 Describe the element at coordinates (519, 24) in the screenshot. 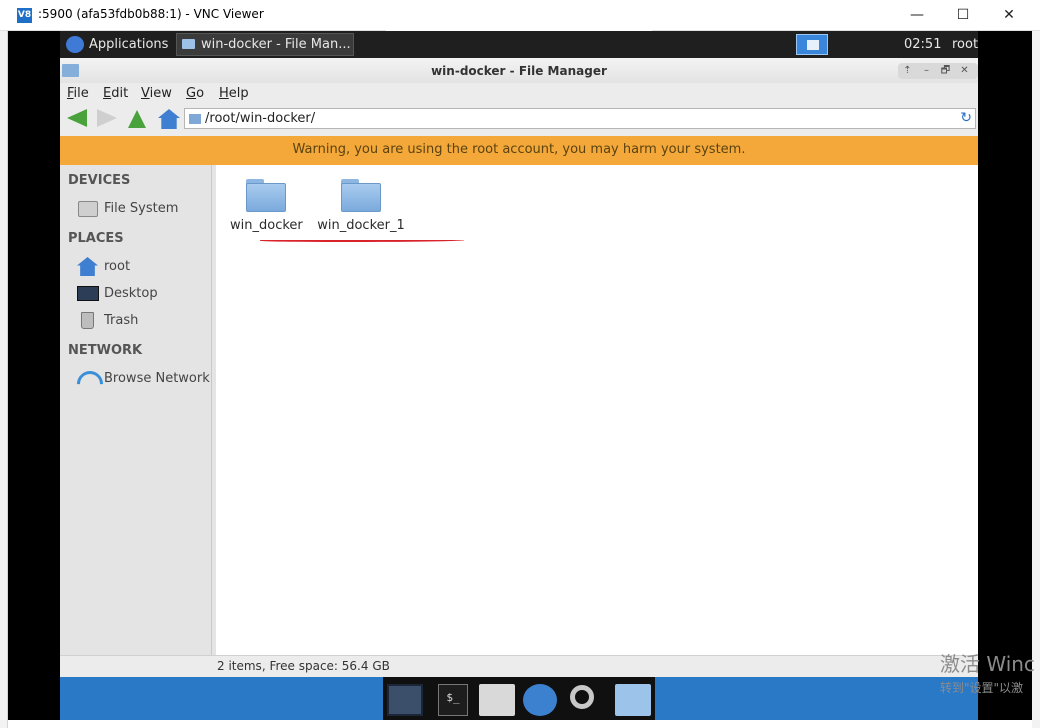

I see `remote-clipboard-gap` at that location.